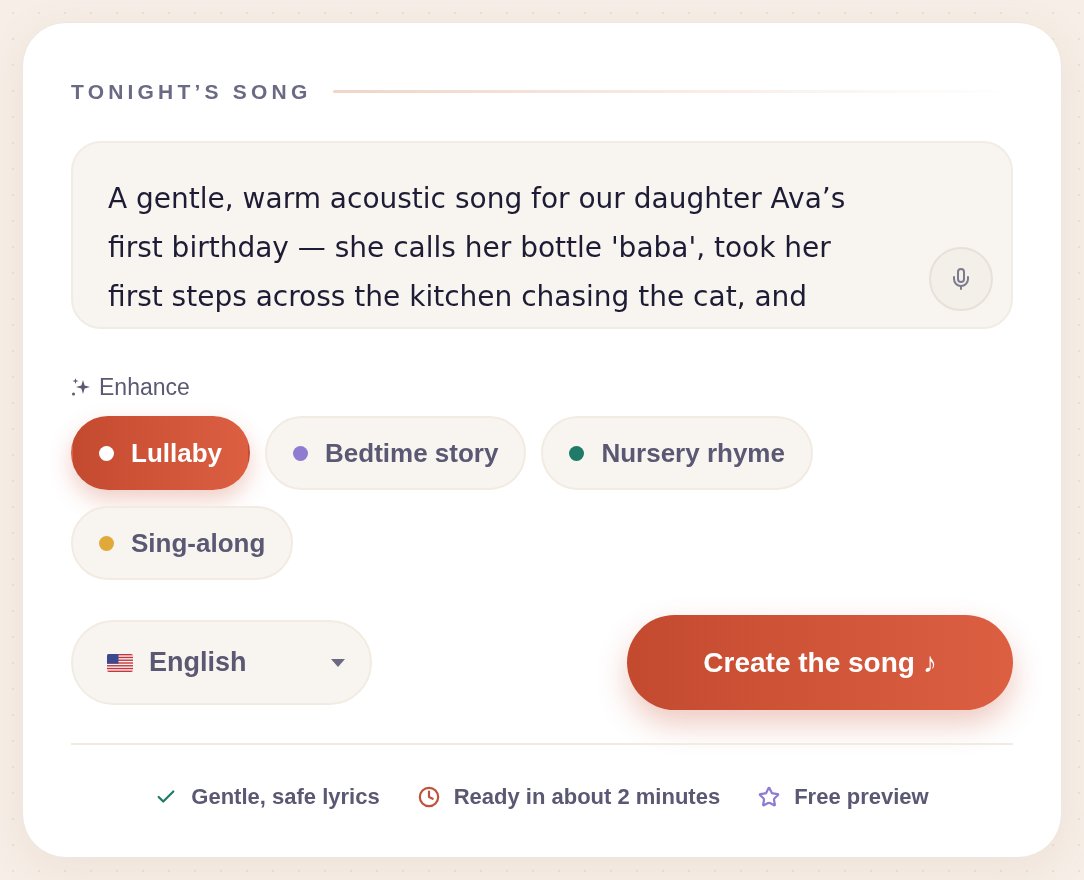 This screenshot has width=1084, height=880. I want to click on enhance-label: Enhance, so click(144, 387).